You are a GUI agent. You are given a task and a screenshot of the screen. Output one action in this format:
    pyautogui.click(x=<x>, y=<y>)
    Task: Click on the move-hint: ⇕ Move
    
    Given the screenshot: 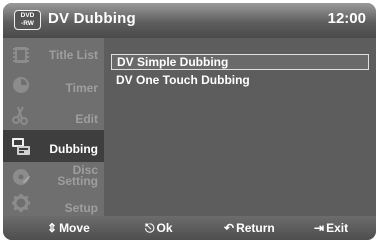 What is the action you would take?
    pyautogui.click(x=68, y=228)
    